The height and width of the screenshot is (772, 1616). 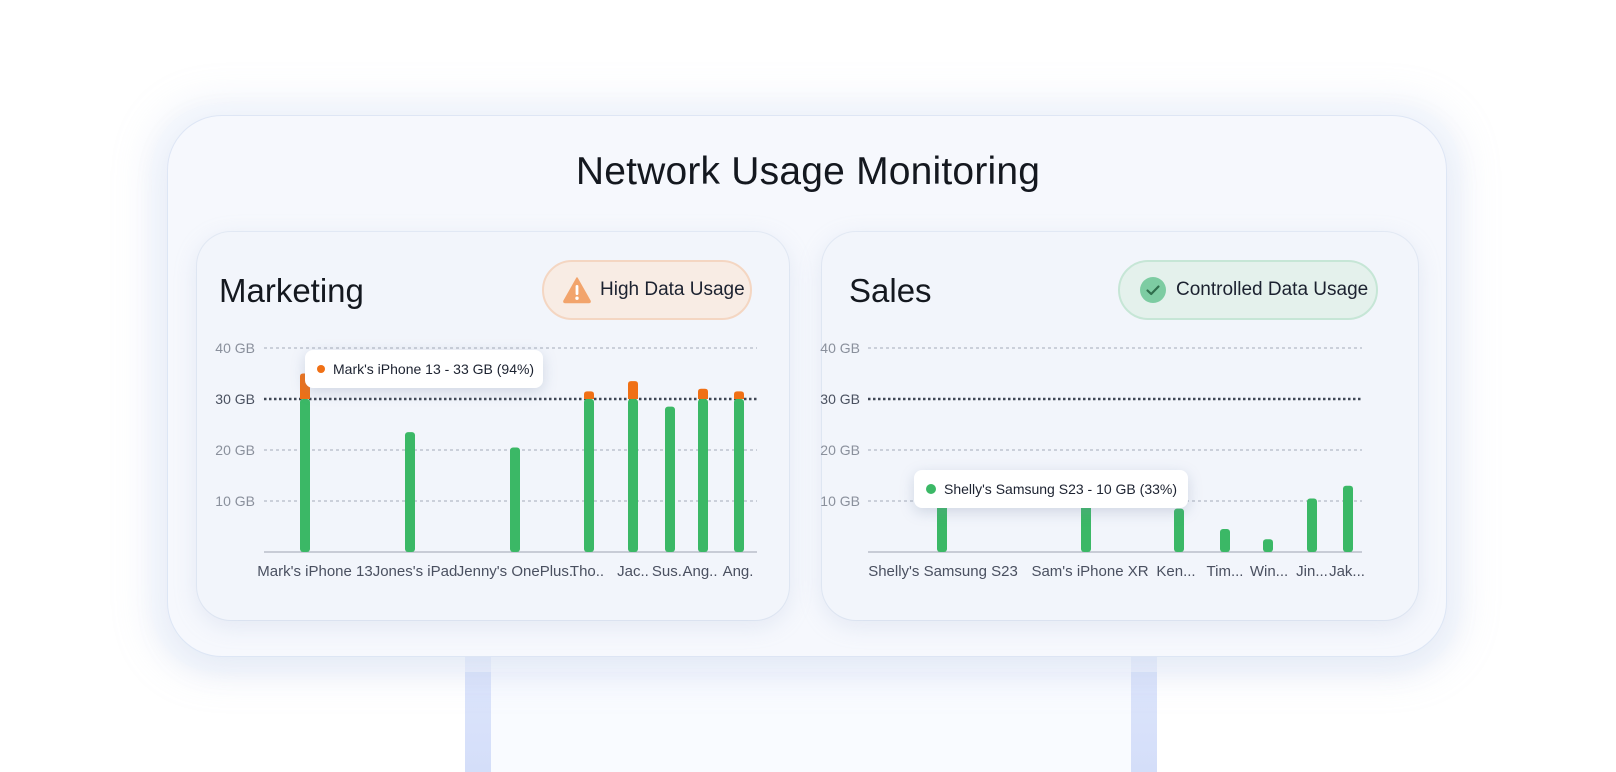 What do you see at coordinates (1089, 571) in the screenshot?
I see `x-tick-label: Sam's iPhone XR` at bounding box center [1089, 571].